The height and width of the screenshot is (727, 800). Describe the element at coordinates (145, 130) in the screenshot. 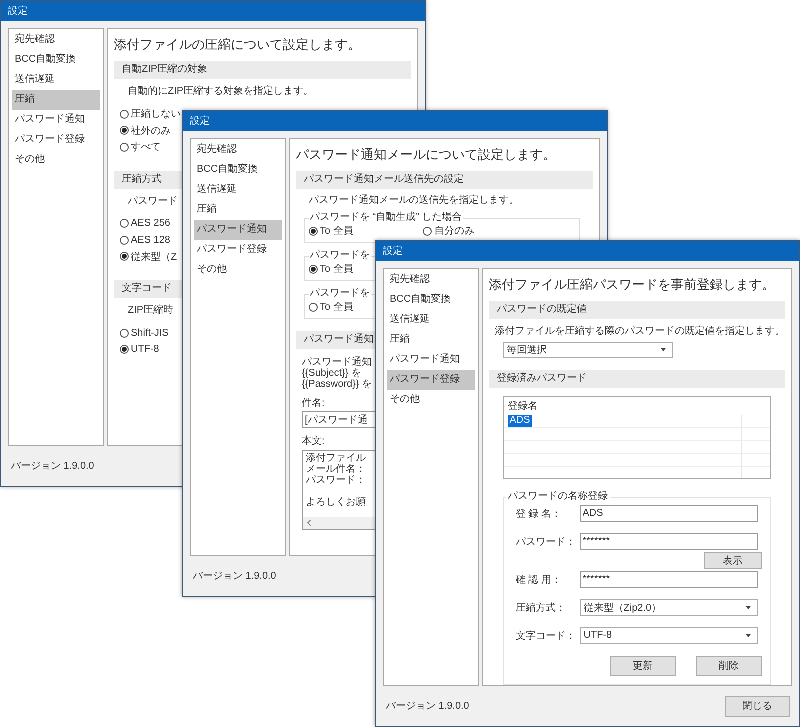

I see `radio-option: 社外のみ` at that location.